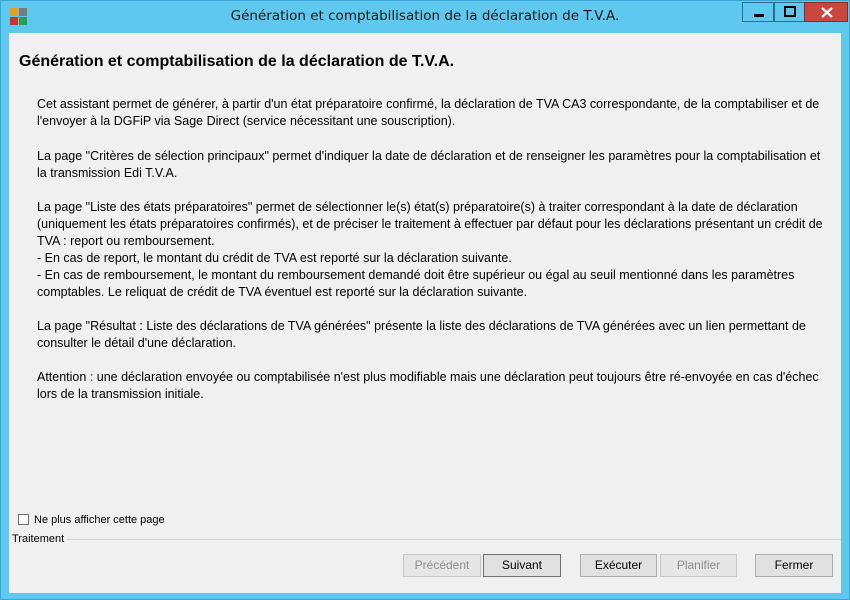 Image resolution: width=850 pixels, height=600 pixels. Describe the element at coordinates (442, 565) in the screenshot. I see `previous-button: Précédent` at that location.